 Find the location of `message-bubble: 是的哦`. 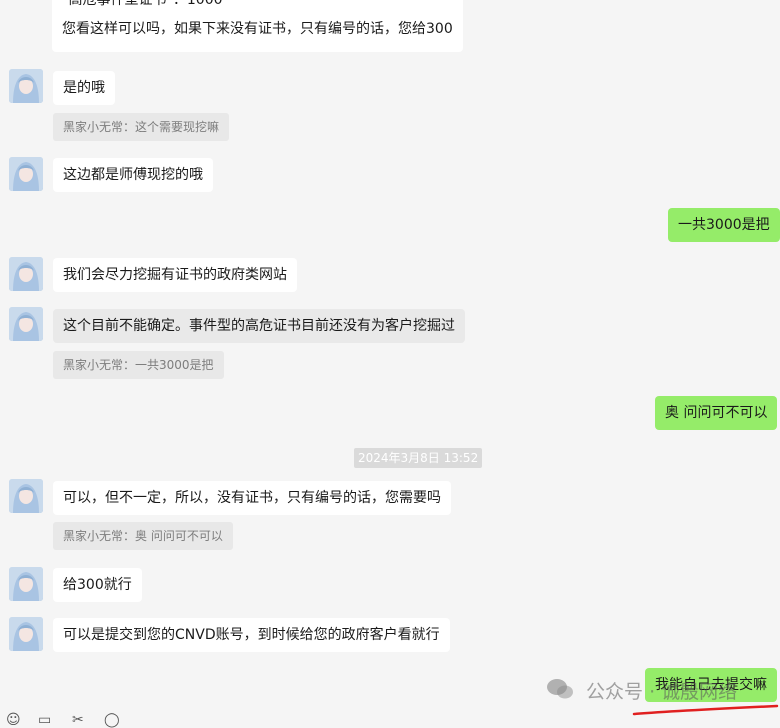

message-bubble: 是的哦 is located at coordinates (84, 88).